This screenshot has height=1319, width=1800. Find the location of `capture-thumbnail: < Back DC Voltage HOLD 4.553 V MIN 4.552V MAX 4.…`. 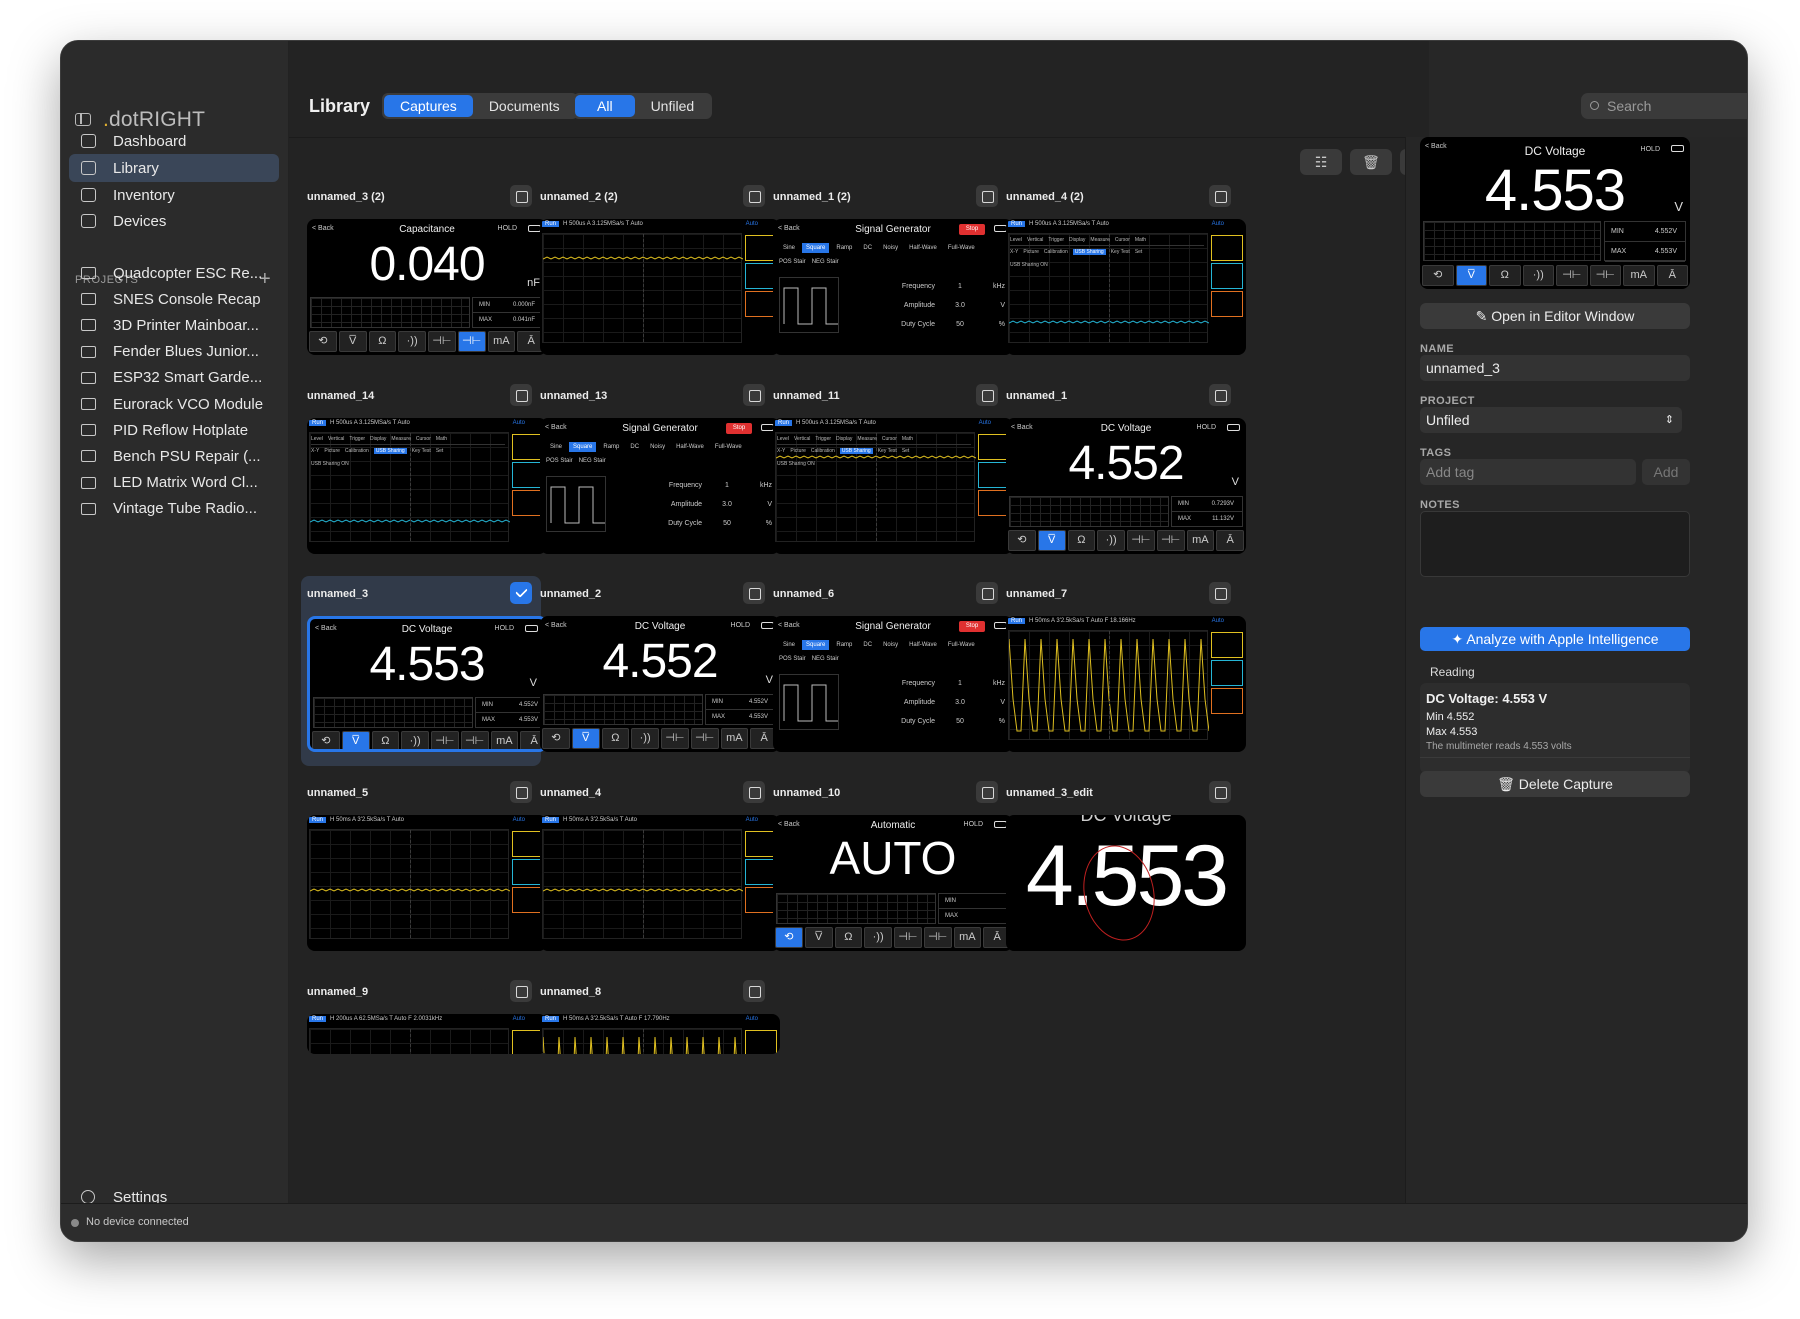

capture-thumbnail: < Back DC Voltage HOLD 4.553 V MIN 4.552V MAX 4.… is located at coordinates (427, 684).